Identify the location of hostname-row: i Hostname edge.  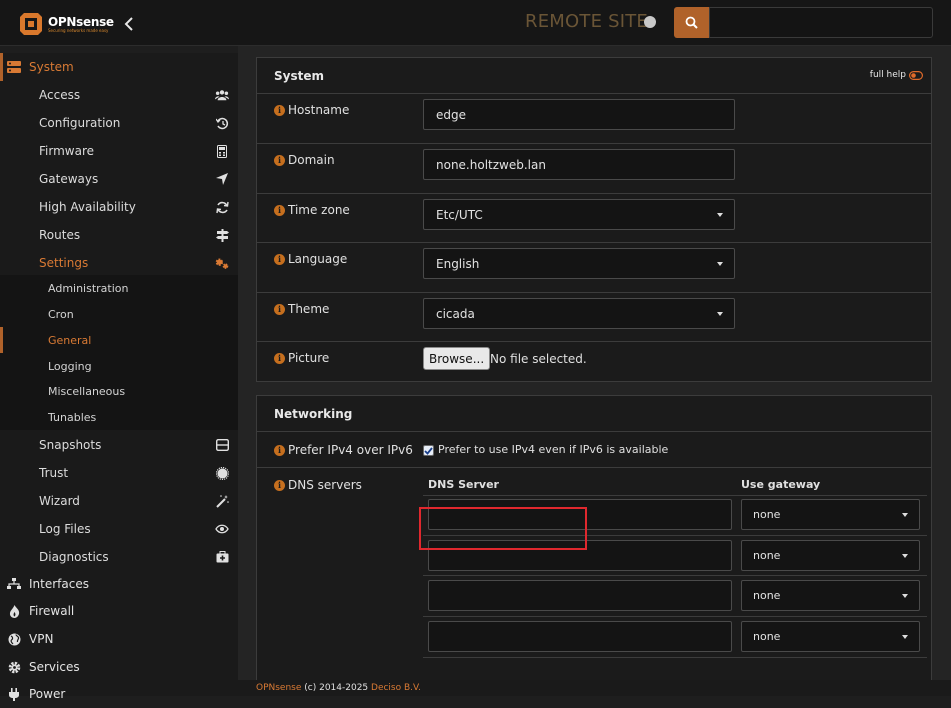
(594, 119).